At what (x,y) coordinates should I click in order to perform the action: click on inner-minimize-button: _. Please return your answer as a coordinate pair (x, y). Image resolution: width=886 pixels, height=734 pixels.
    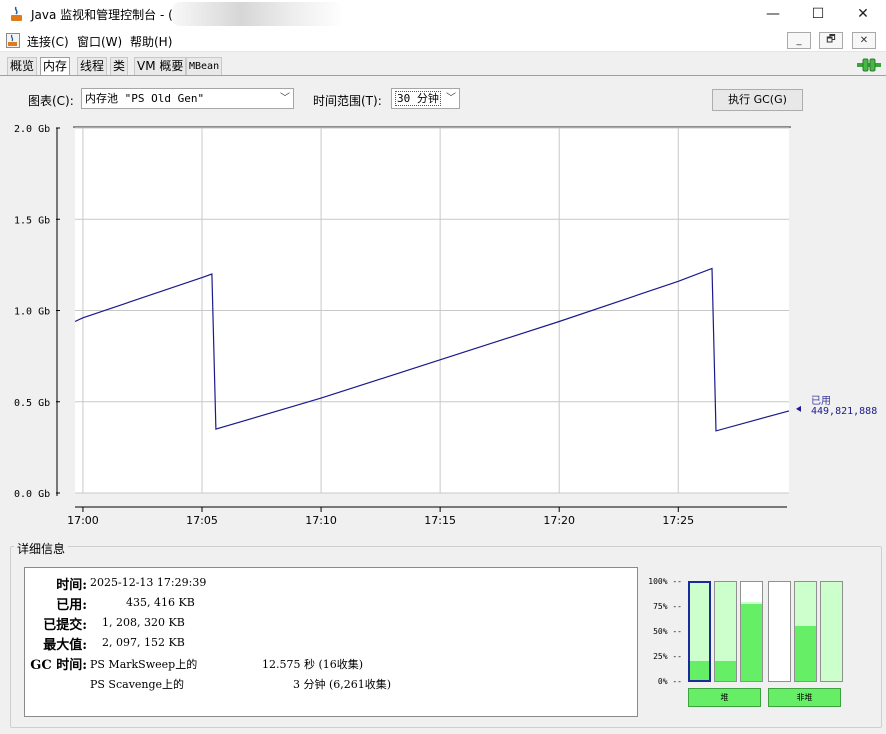
    Looking at the image, I should click on (799, 40).